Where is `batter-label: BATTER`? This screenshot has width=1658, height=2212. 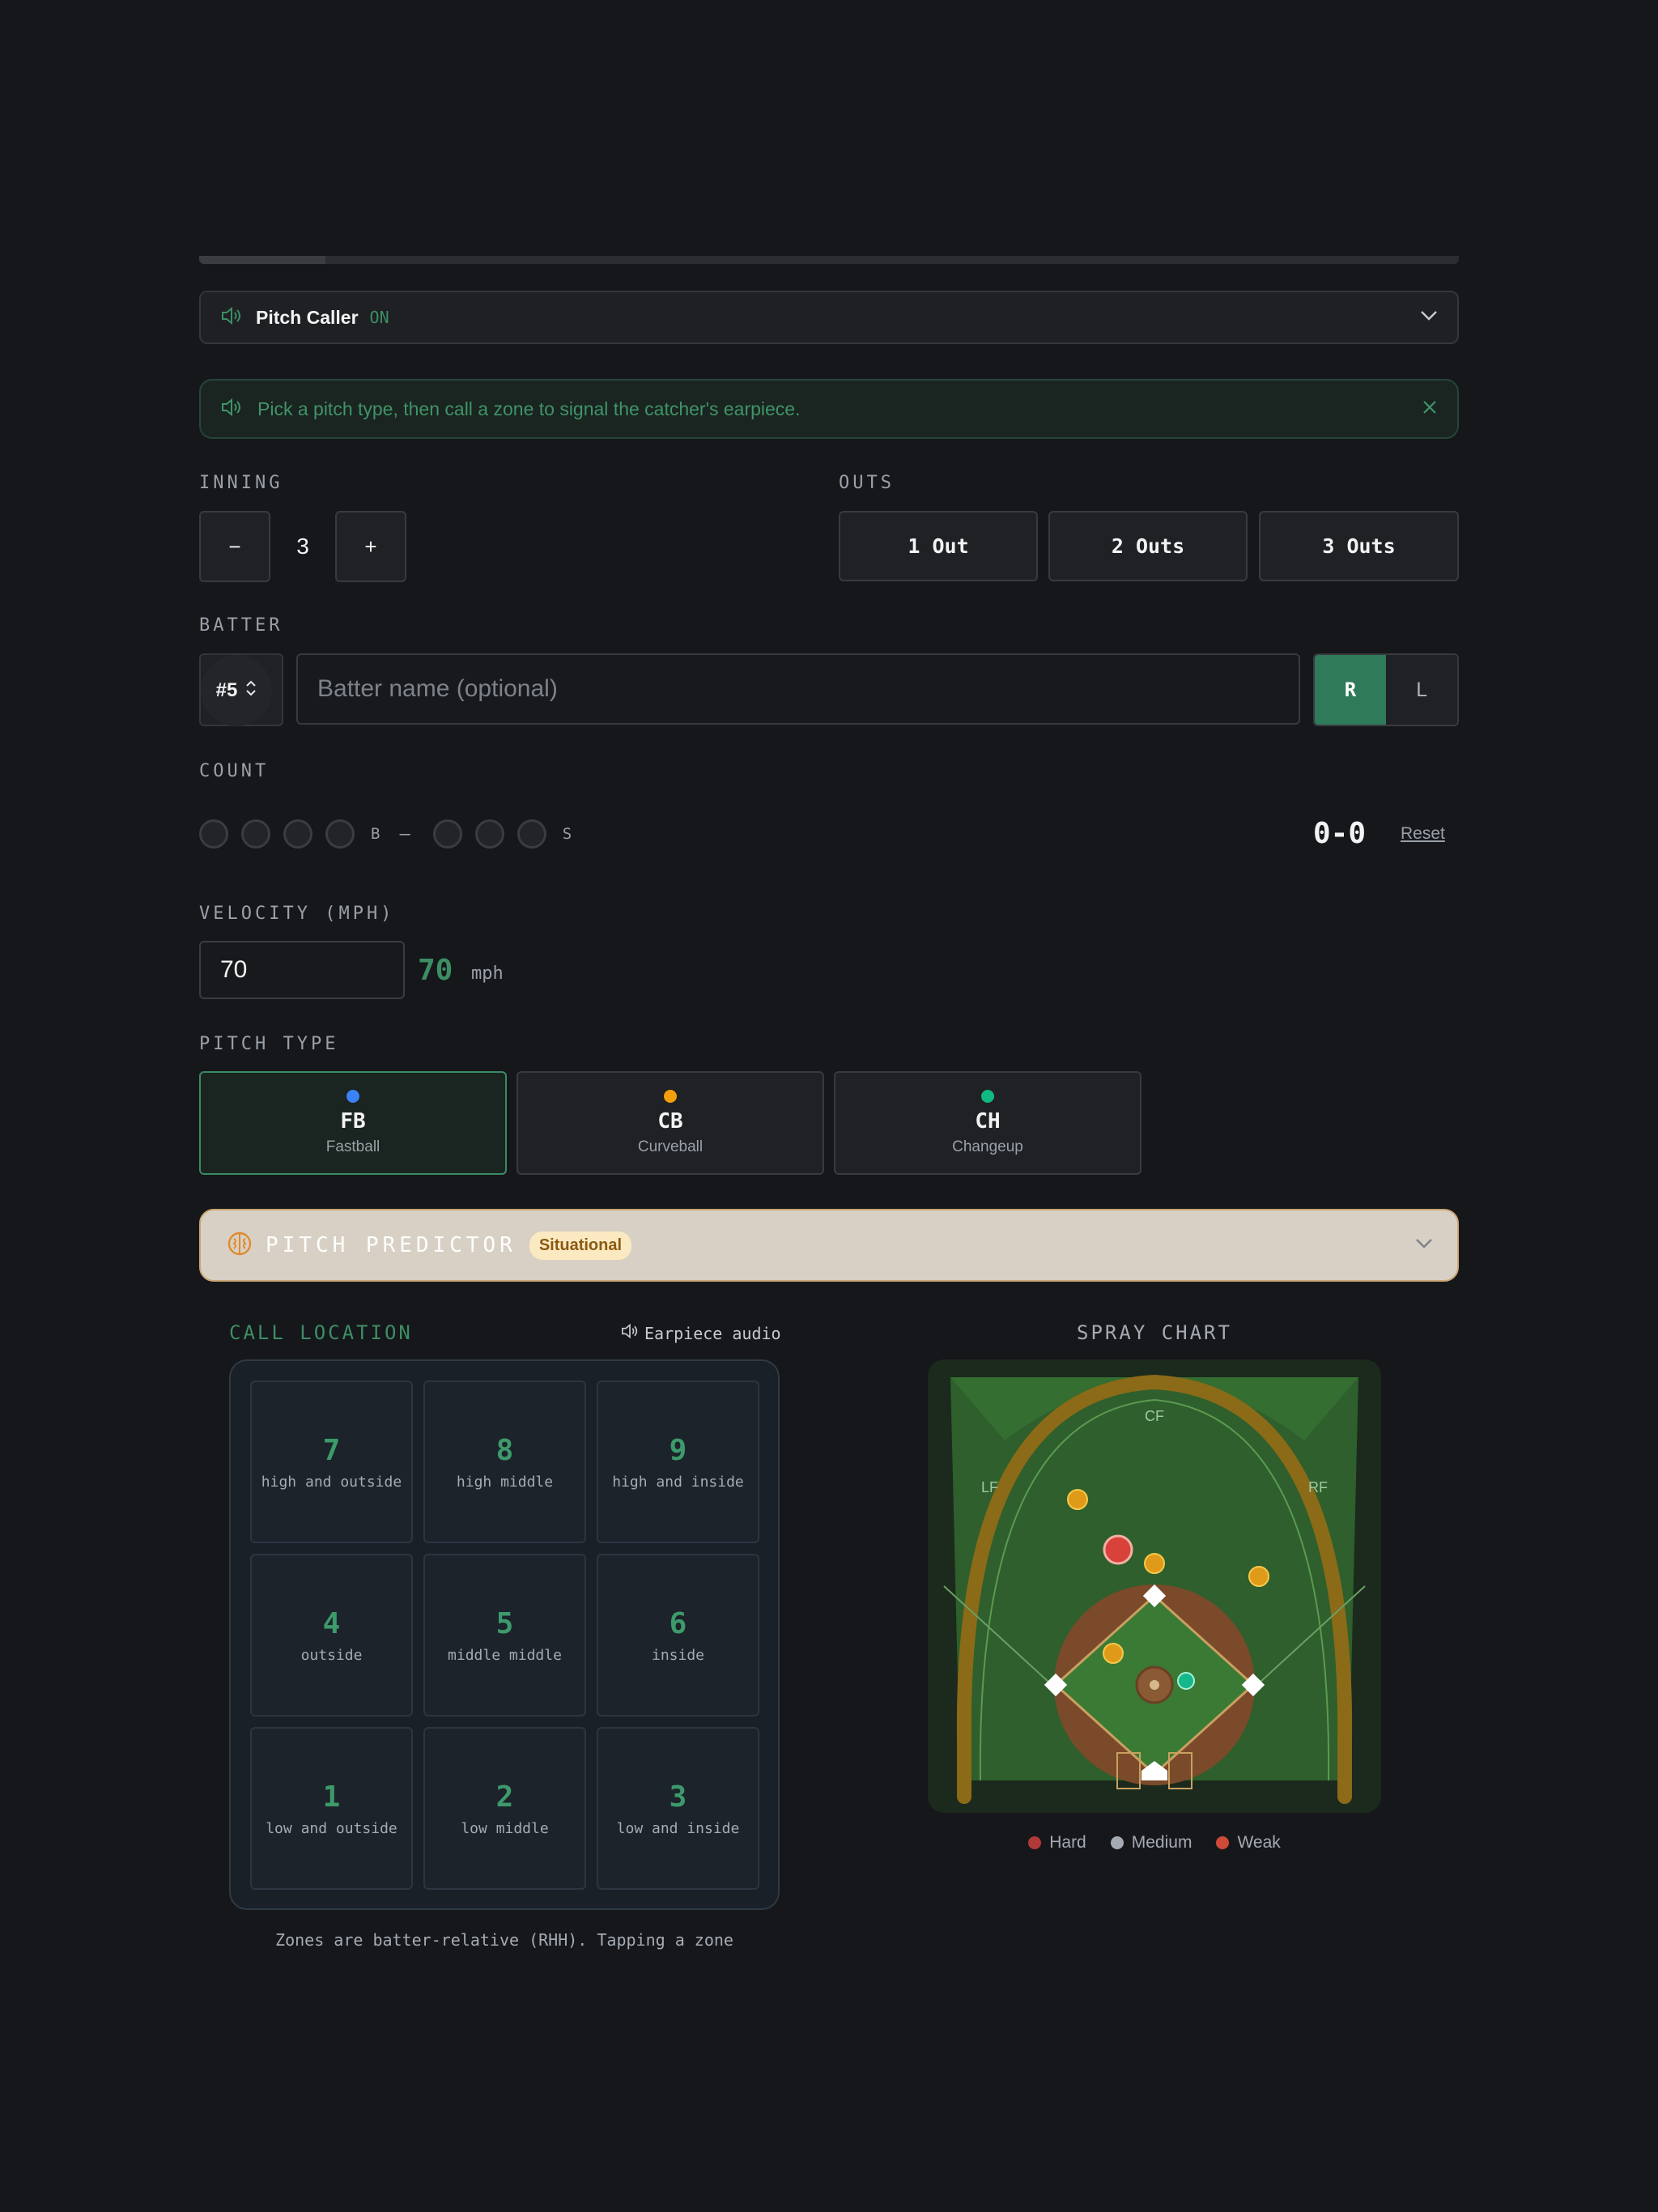
batter-label: BATTER is located at coordinates (241, 626).